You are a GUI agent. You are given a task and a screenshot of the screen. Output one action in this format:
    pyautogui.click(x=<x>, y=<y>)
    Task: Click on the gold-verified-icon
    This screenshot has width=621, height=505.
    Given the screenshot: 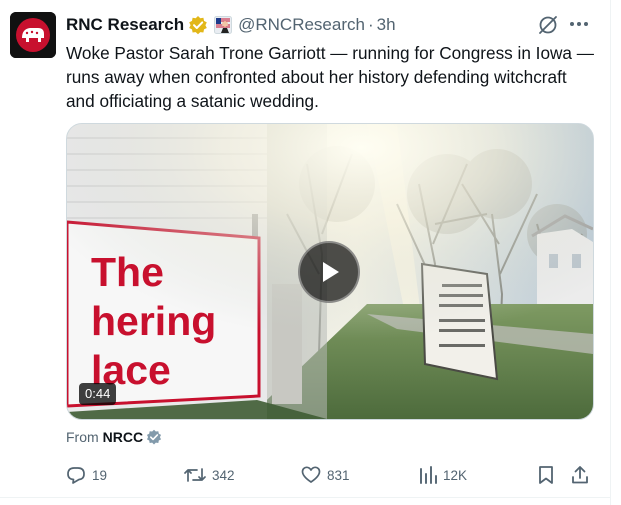 What is the action you would take?
    pyautogui.click(x=198, y=25)
    